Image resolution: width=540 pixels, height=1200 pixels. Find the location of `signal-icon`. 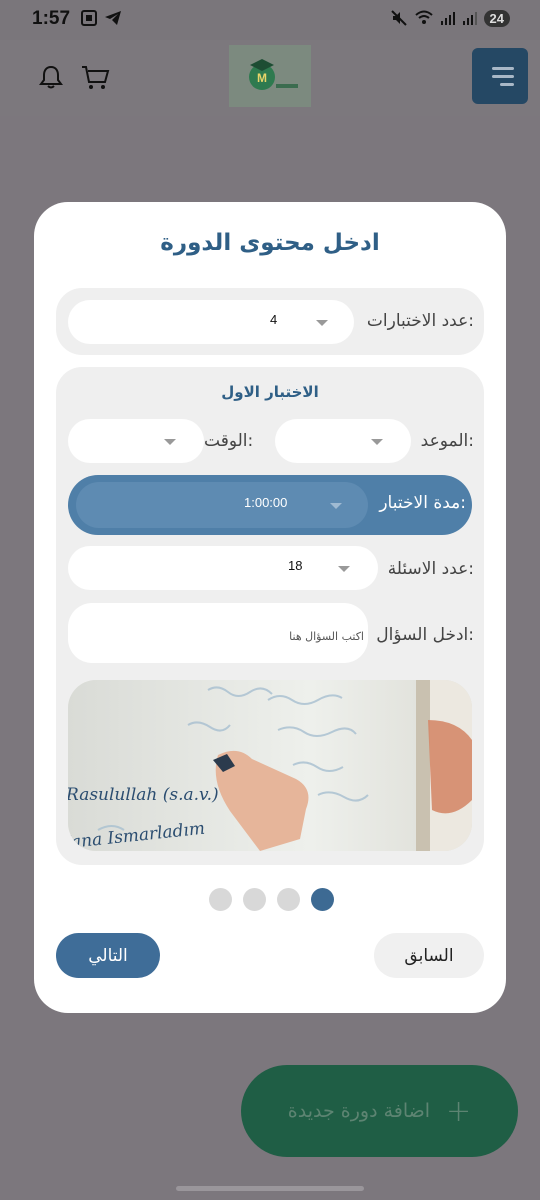

signal-icon is located at coordinates (447, 18).